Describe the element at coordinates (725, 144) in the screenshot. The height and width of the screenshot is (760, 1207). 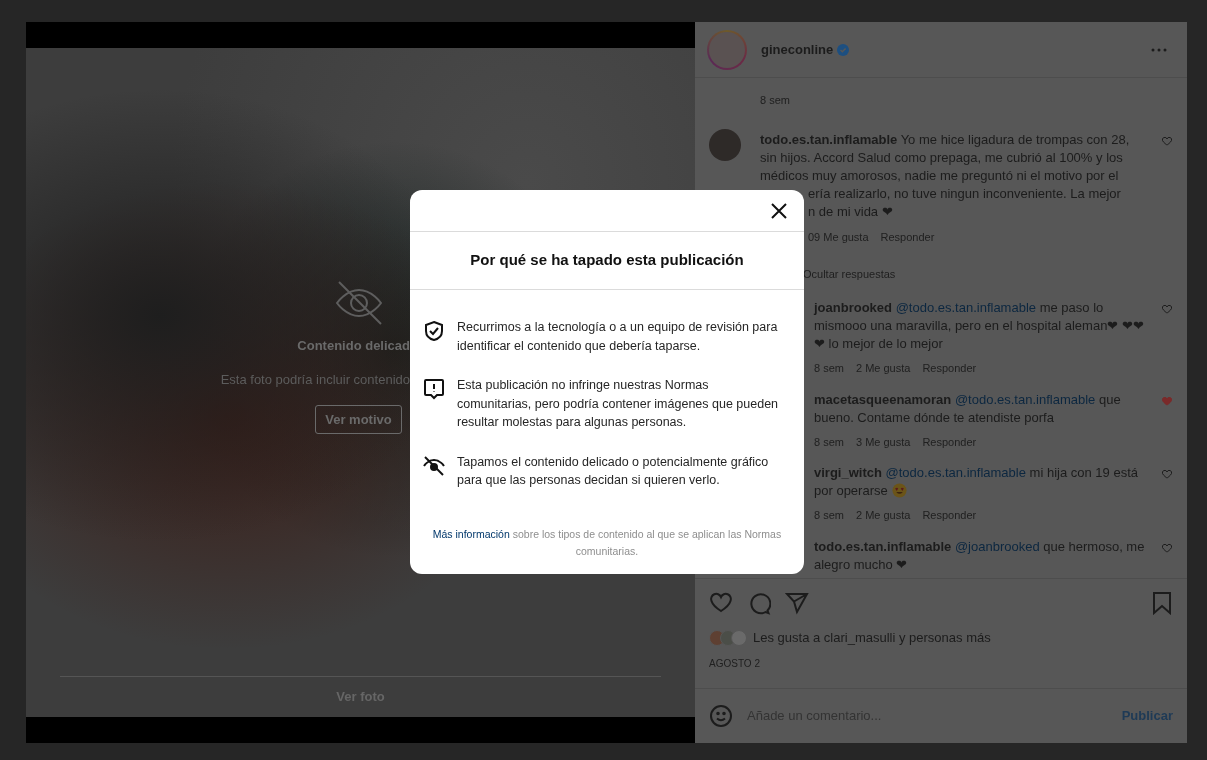
I see `commenter-avatar` at that location.